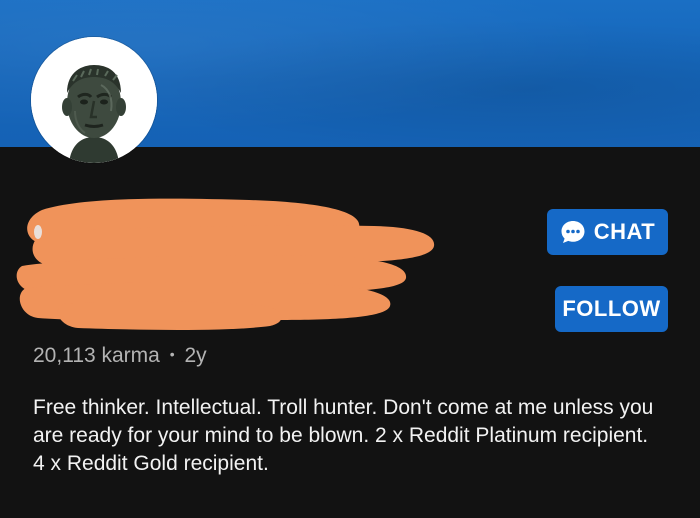 The height and width of the screenshot is (518, 700). What do you see at coordinates (96, 355) in the screenshot?
I see `karma-count: 20,113 karma` at bounding box center [96, 355].